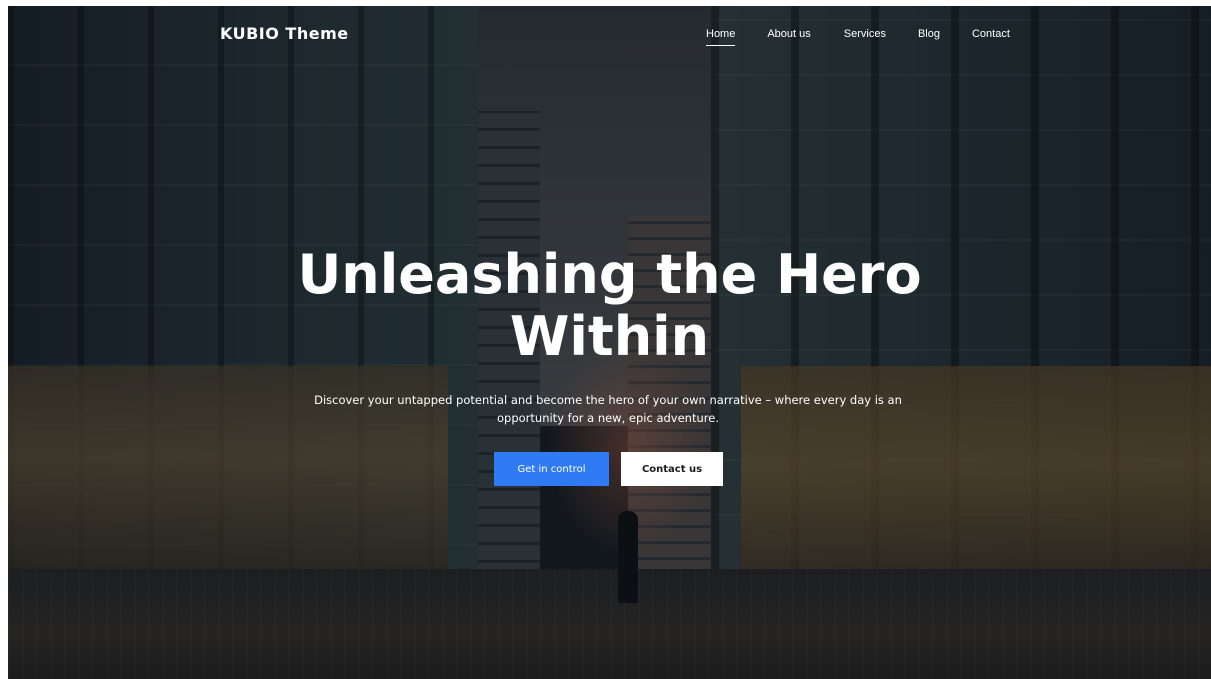 The width and height of the screenshot is (1211, 679). I want to click on nav-item-contact: Contact, so click(991, 37).